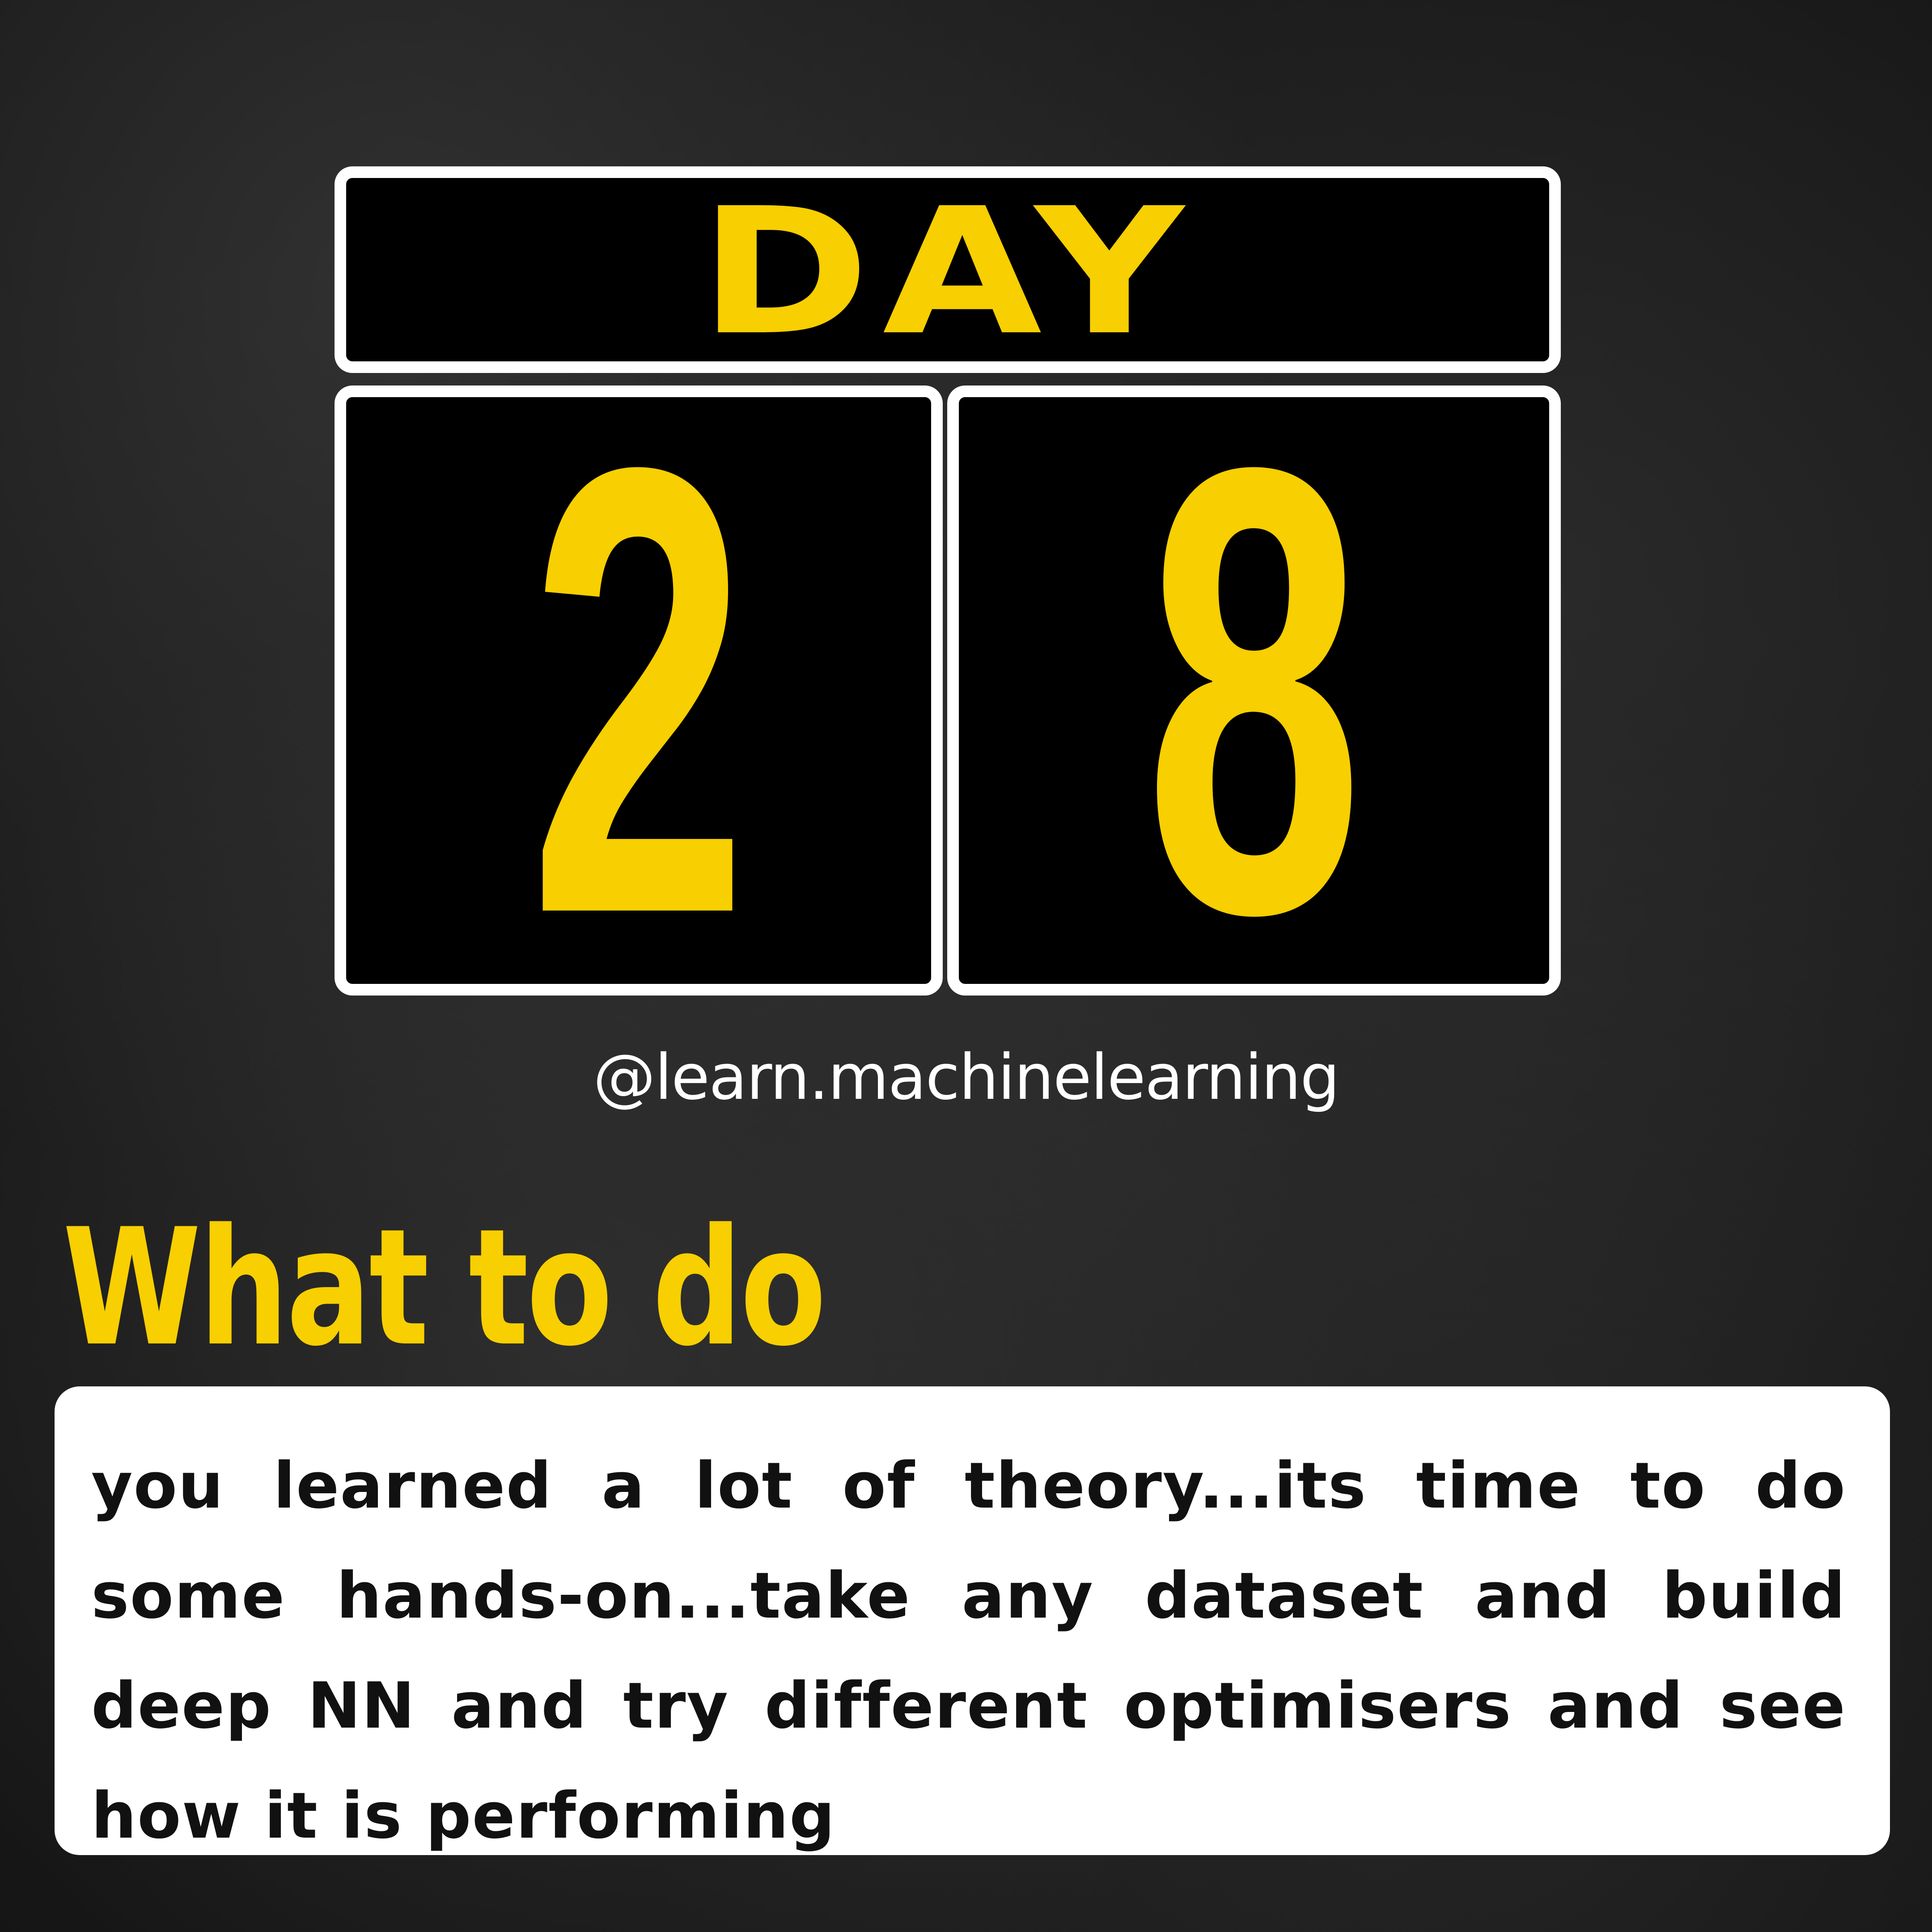 This screenshot has width=1932, height=1932. I want to click on day-label: DAY, so click(948, 271).